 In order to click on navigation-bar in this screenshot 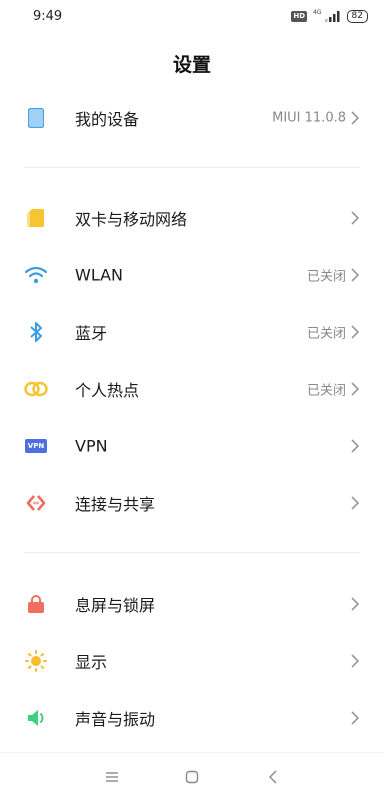, I will do `click(192, 776)`.